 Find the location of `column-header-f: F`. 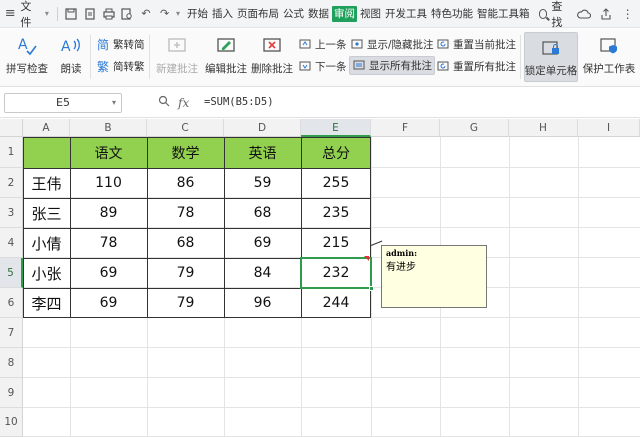

column-header-f: F is located at coordinates (405, 128).